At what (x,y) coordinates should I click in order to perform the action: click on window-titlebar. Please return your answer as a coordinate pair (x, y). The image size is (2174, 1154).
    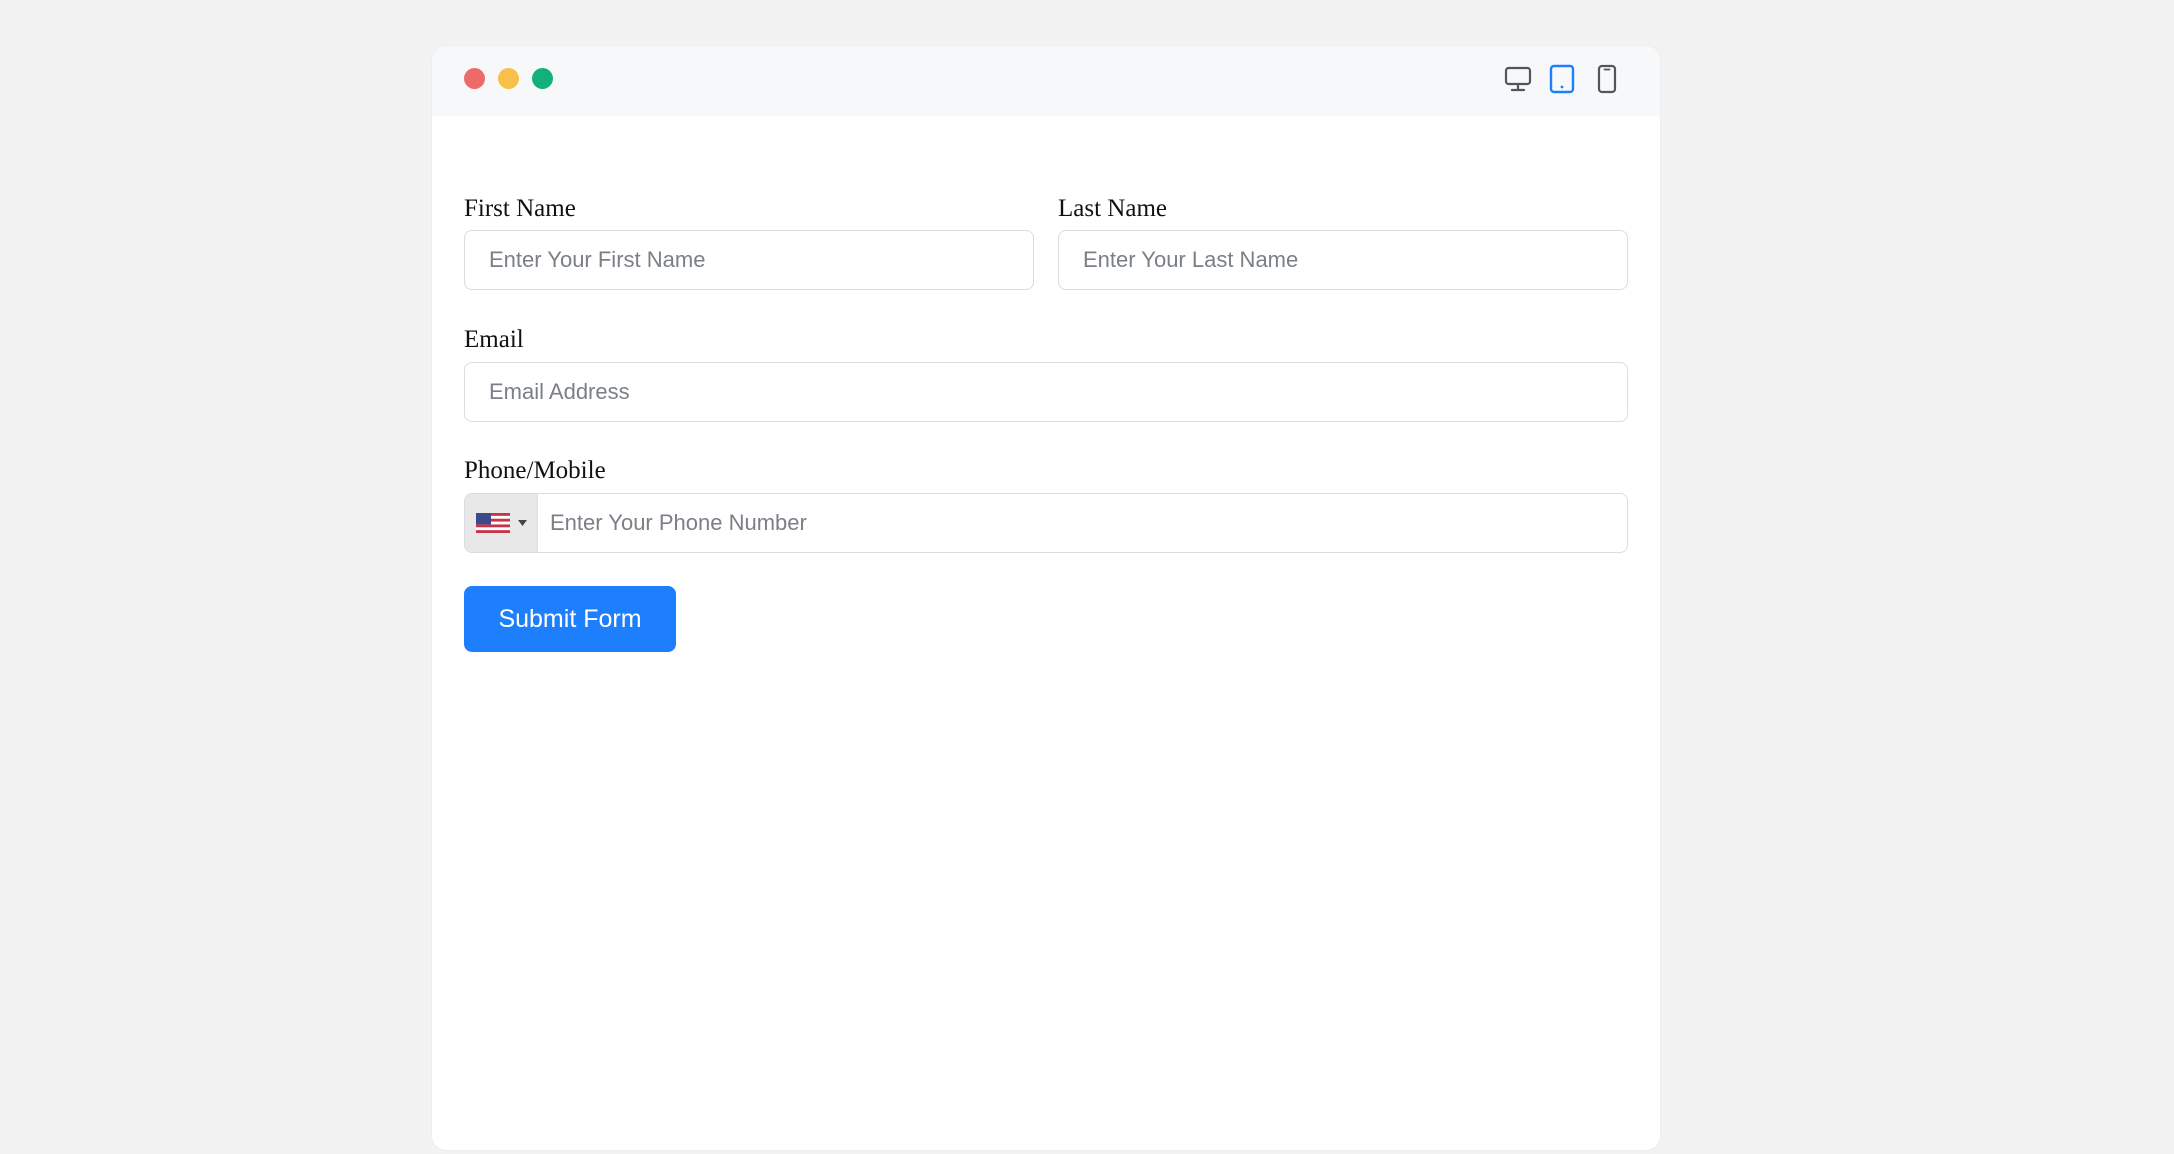
    Looking at the image, I should click on (1046, 81).